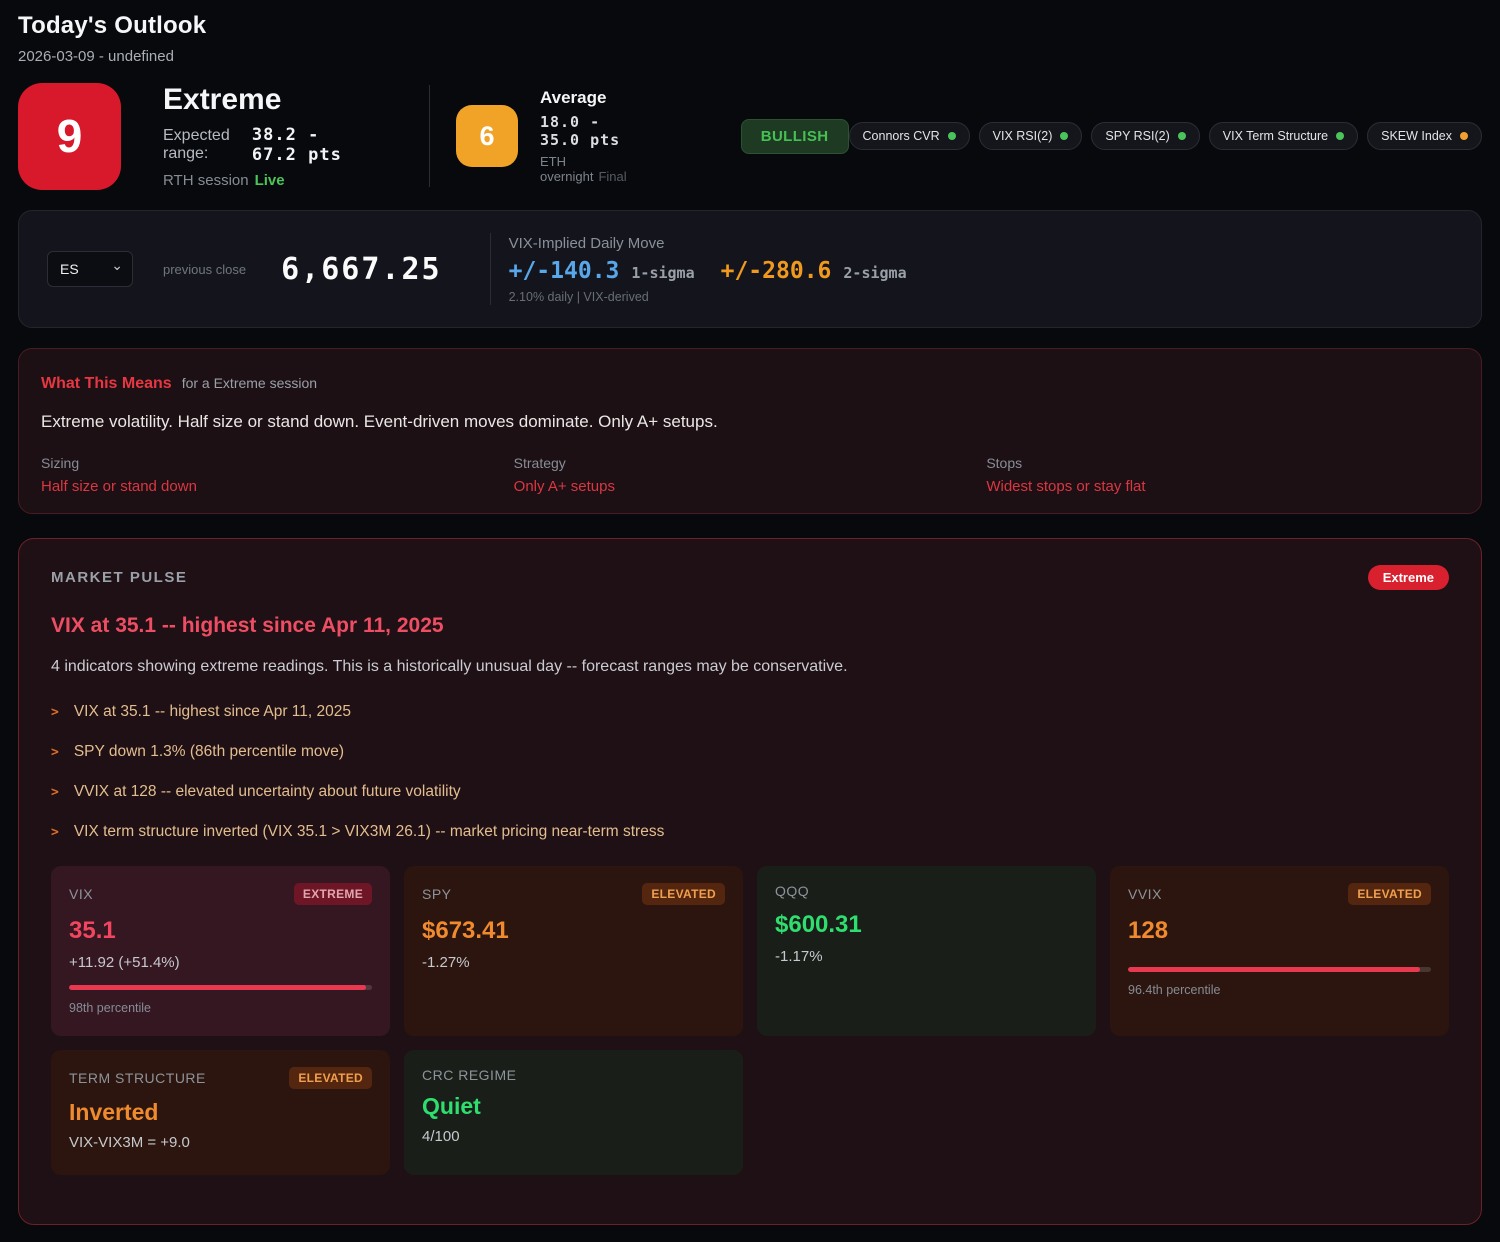 This screenshot has height=1242, width=1500. Describe the element at coordinates (750, 752) in the screenshot. I see `bullet-item: > SPY down 1.3% (86th percentile move)` at that location.